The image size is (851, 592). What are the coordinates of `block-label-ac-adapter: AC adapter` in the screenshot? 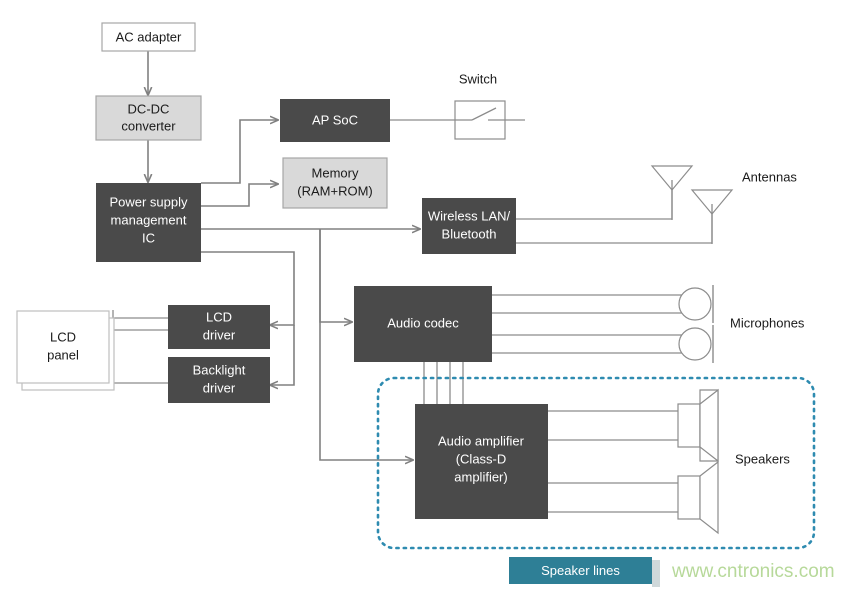 It's located at (149, 36).